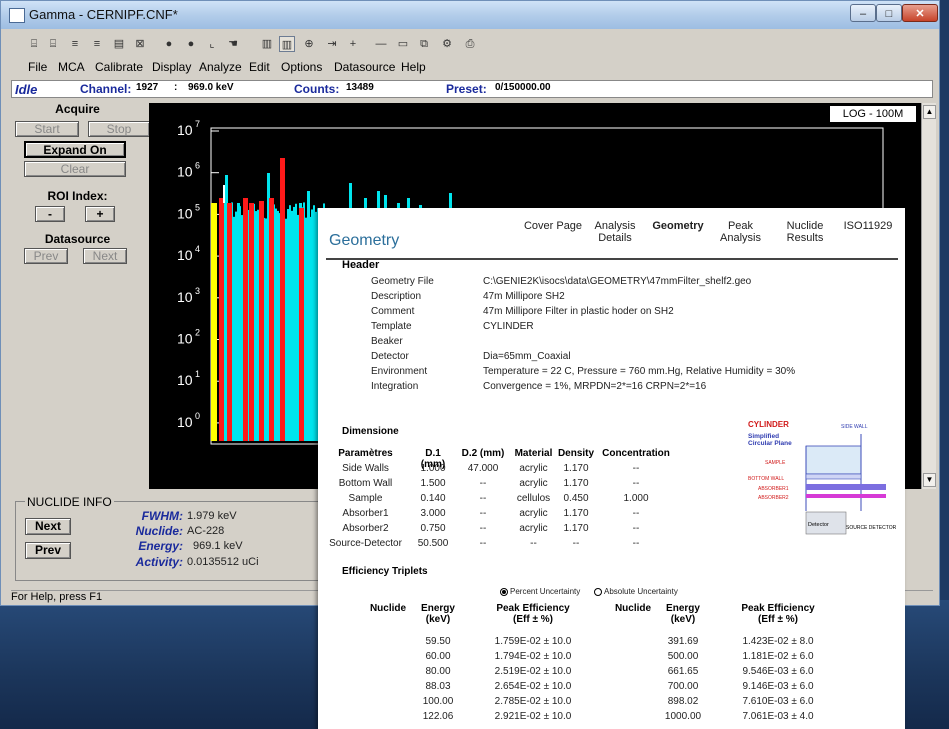  Describe the element at coordinates (920, 13) in the screenshot. I see `close-button: ✕` at that location.